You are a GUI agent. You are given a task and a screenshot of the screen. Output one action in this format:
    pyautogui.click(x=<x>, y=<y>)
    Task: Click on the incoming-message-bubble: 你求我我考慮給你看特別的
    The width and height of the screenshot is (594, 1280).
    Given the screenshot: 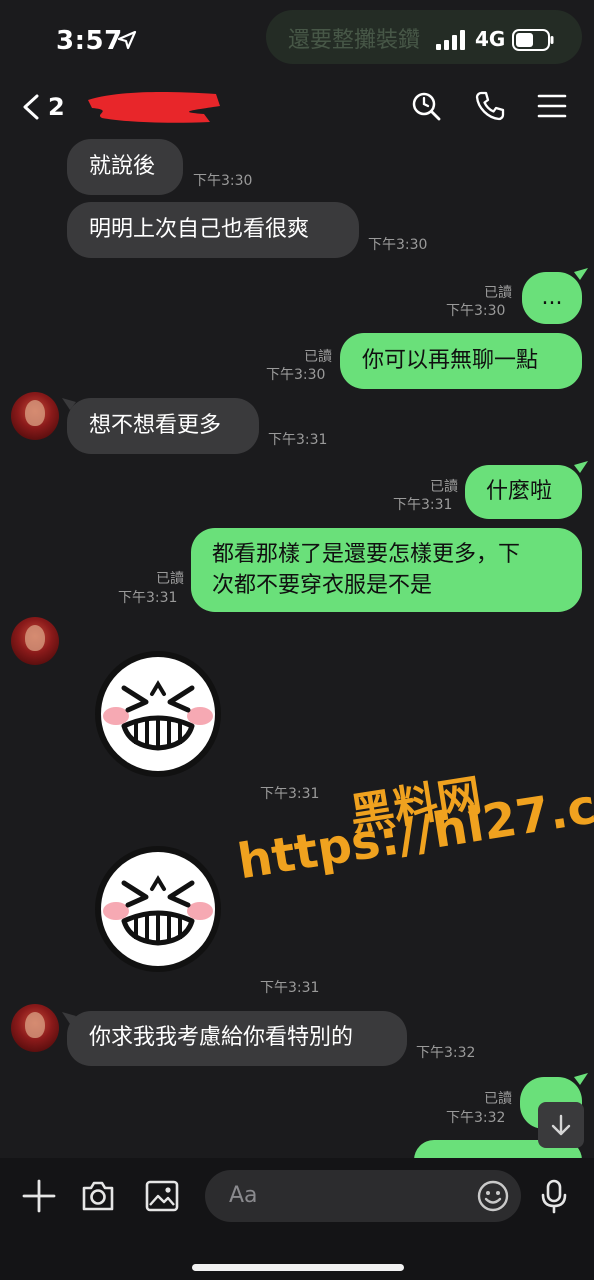 What is the action you would take?
    pyautogui.click(x=237, y=1038)
    